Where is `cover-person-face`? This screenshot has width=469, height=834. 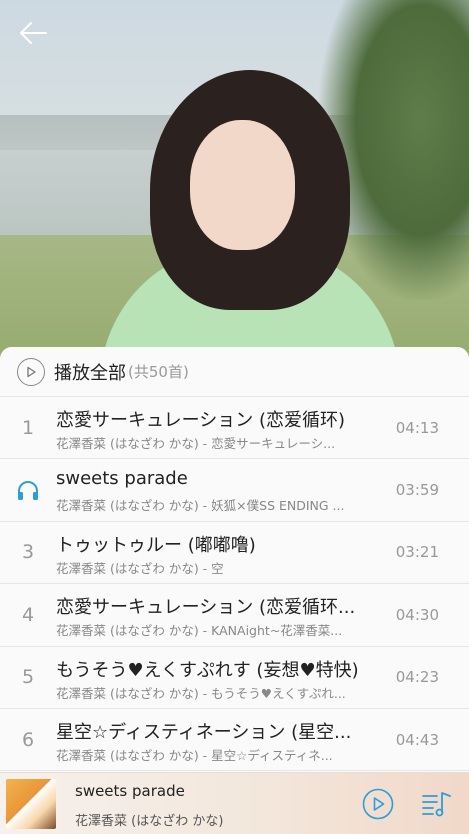 cover-person-face is located at coordinates (242, 185).